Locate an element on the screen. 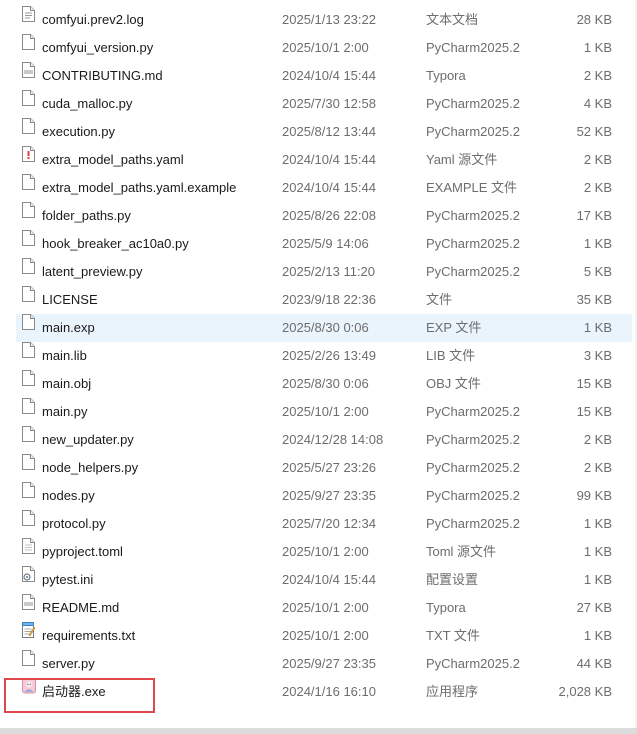 This screenshot has width=637, height=734. file-name: main.exp is located at coordinates (68, 327).